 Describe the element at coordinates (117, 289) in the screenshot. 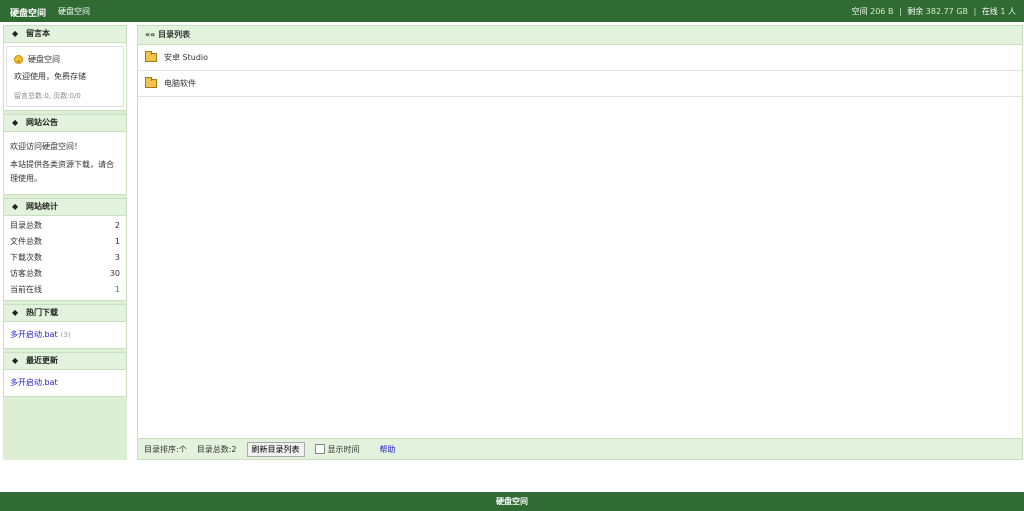

I see `stat-value-online: 1` at that location.